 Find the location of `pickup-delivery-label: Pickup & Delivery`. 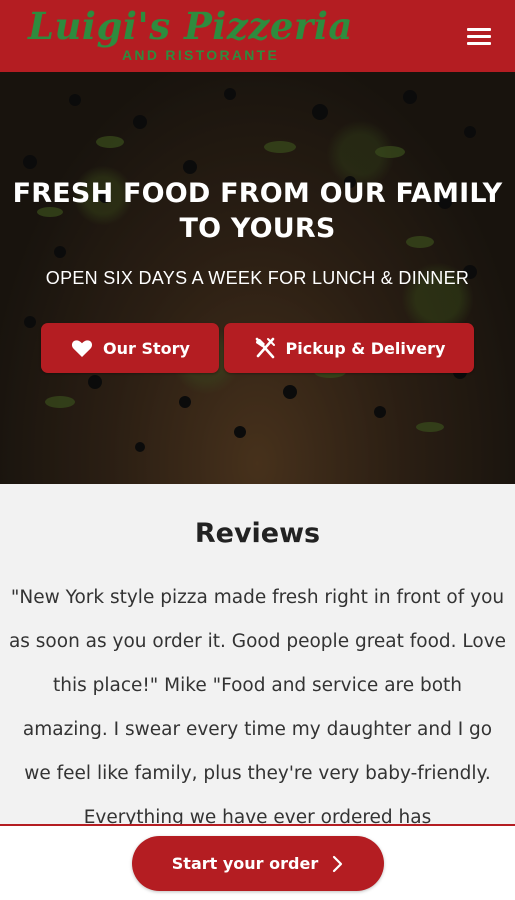

pickup-delivery-label: Pickup & Delivery is located at coordinates (365, 348).